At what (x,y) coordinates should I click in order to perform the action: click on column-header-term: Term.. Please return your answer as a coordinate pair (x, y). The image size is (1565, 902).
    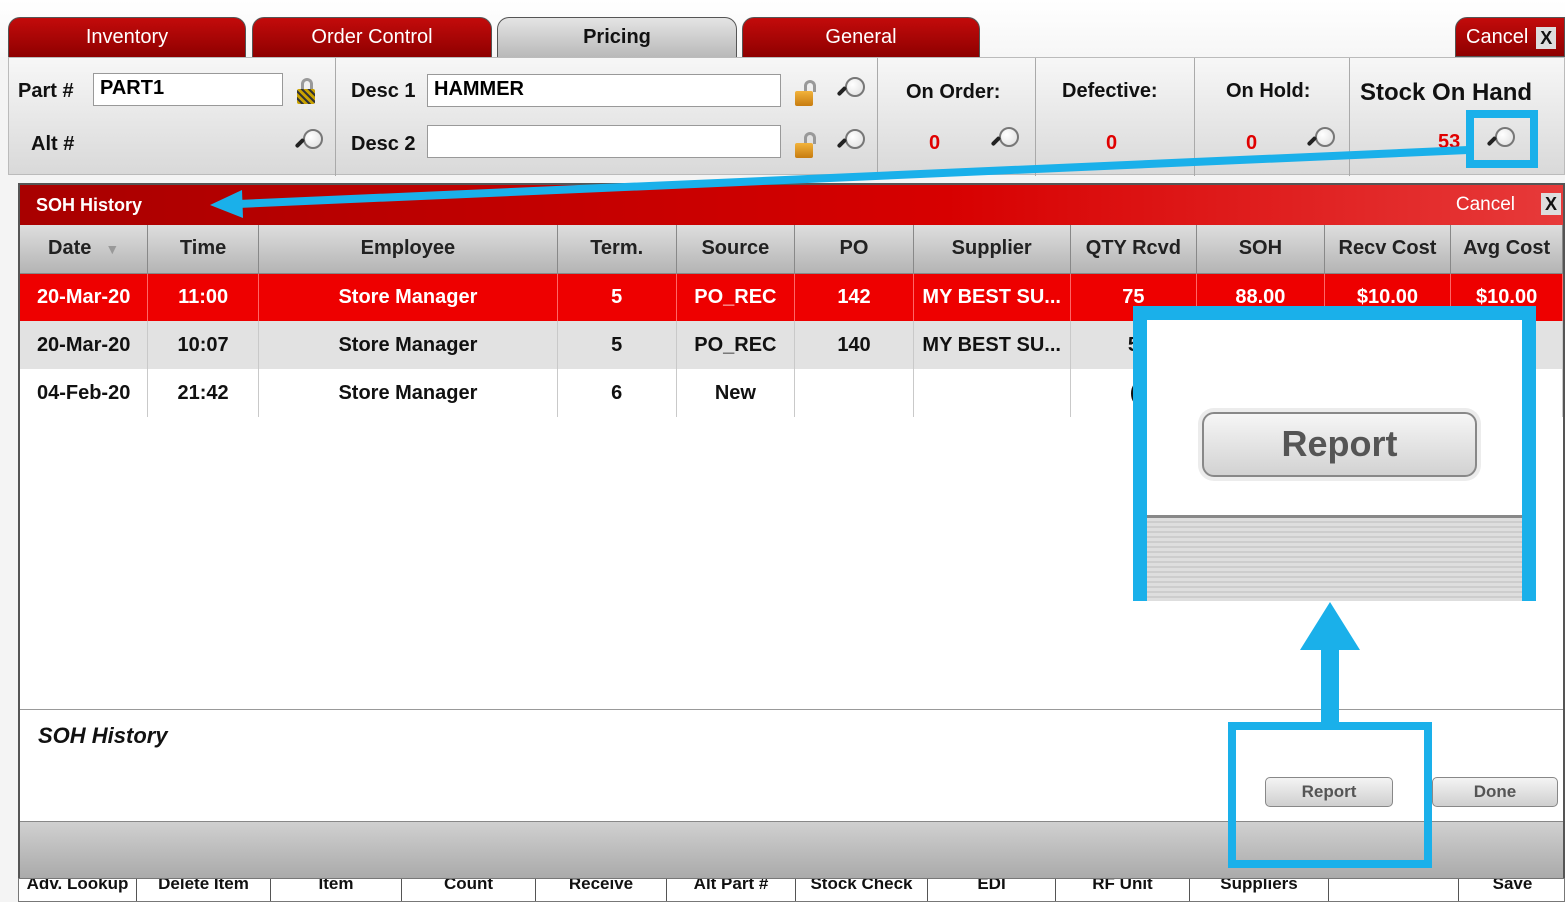
    Looking at the image, I should click on (617, 249).